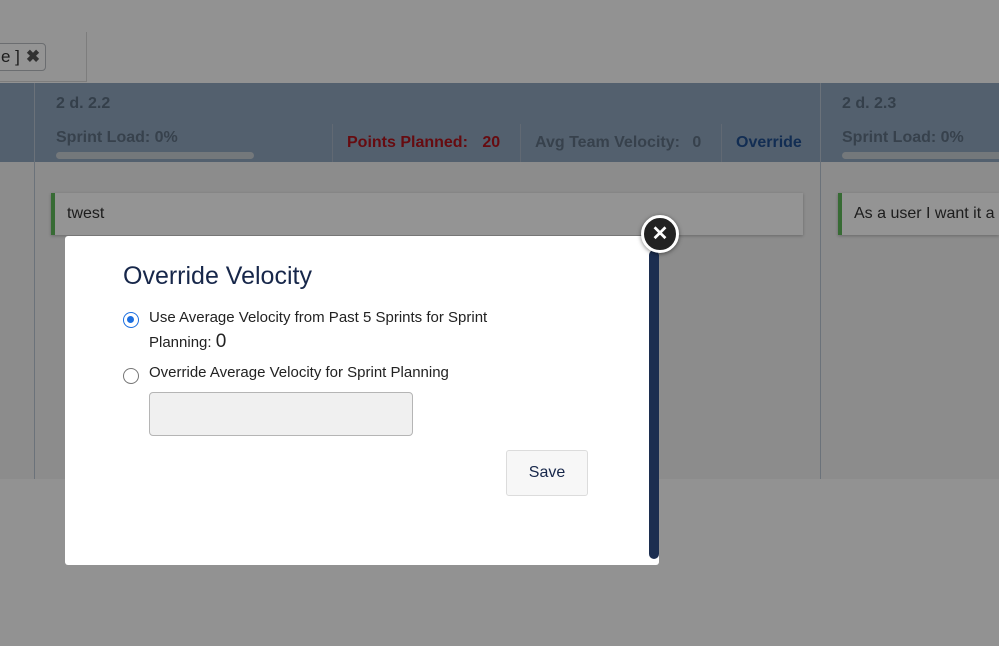 The width and height of the screenshot is (999, 646). Describe the element at coordinates (654, 404) in the screenshot. I see `modal-scrollbar` at that location.